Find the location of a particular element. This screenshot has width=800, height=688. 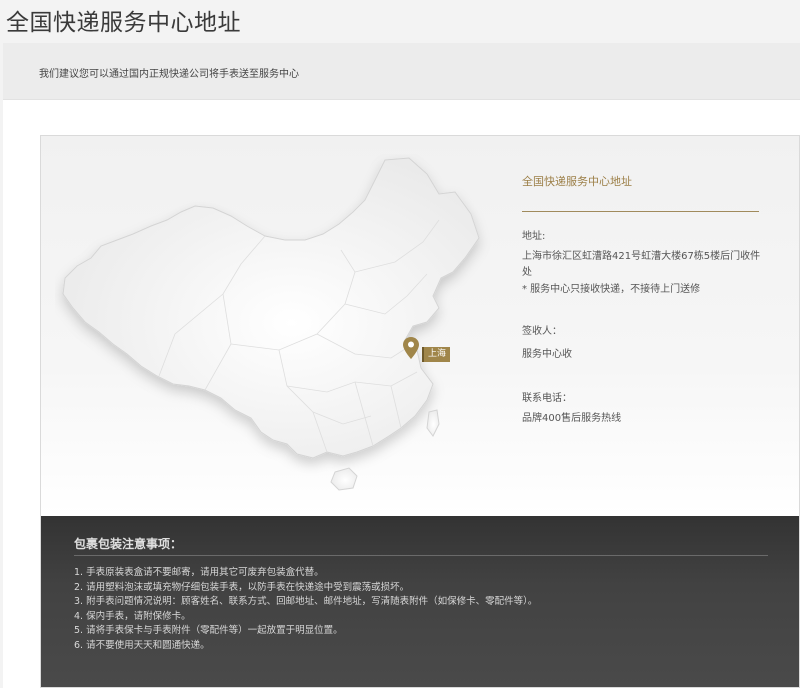

location-pin-icon is located at coordinates (411, 348).